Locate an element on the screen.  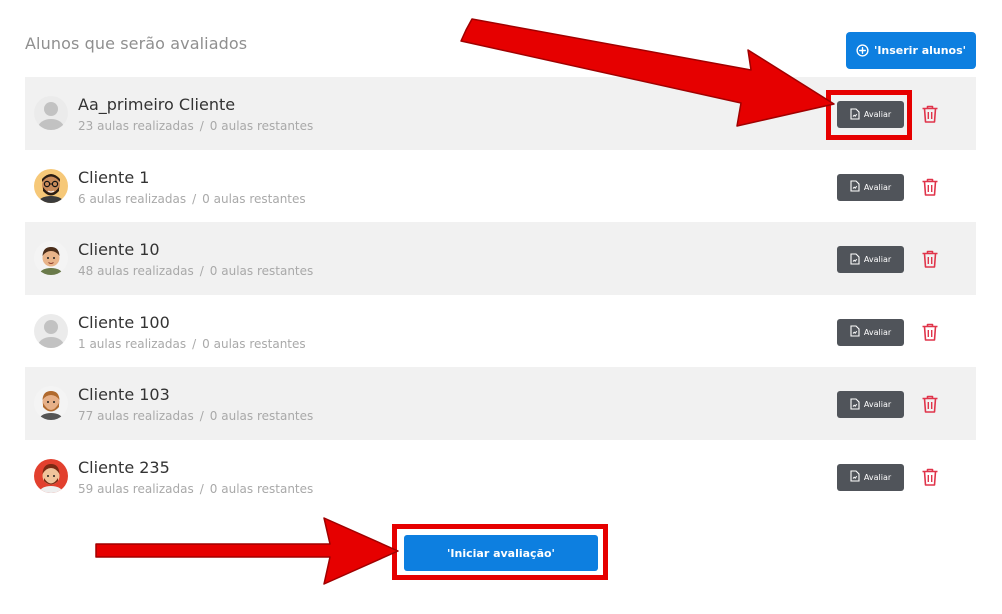
insert-students-label: 'Inserir alunos' is located at coordinates (920, 50).